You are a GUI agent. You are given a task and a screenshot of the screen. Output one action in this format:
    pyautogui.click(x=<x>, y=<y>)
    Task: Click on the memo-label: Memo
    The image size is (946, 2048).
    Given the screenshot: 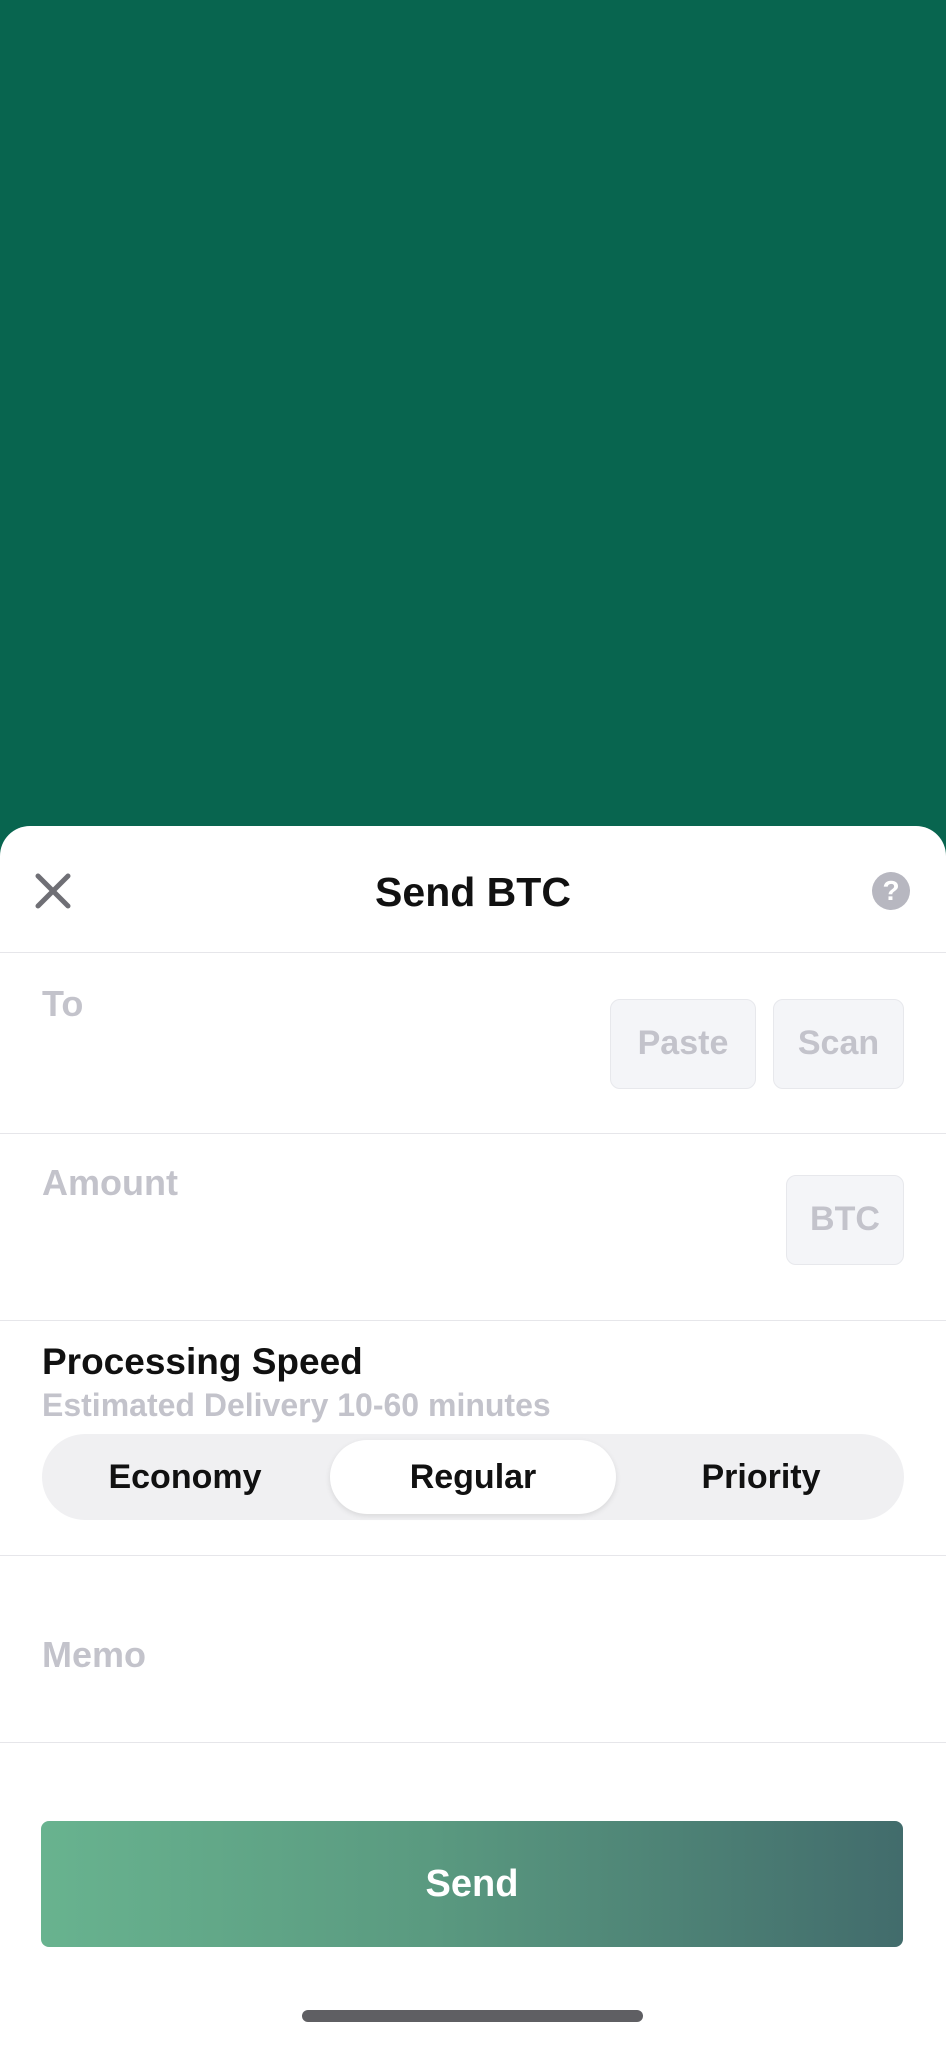 What is the action you would take?
    pyautogui.click(x=94, y=1654)
    